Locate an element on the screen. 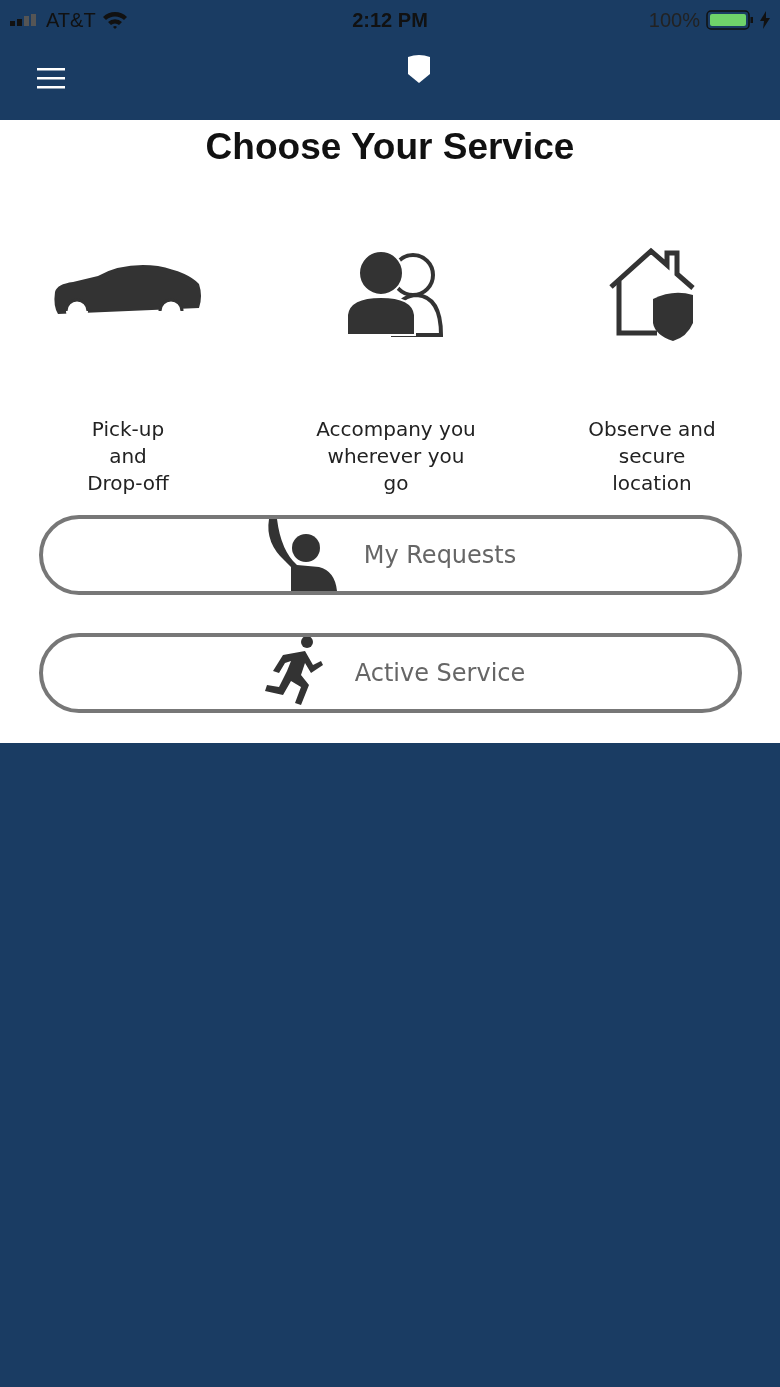  service-label: Pick-up and Drop-off is located at coordinates (128, 456).